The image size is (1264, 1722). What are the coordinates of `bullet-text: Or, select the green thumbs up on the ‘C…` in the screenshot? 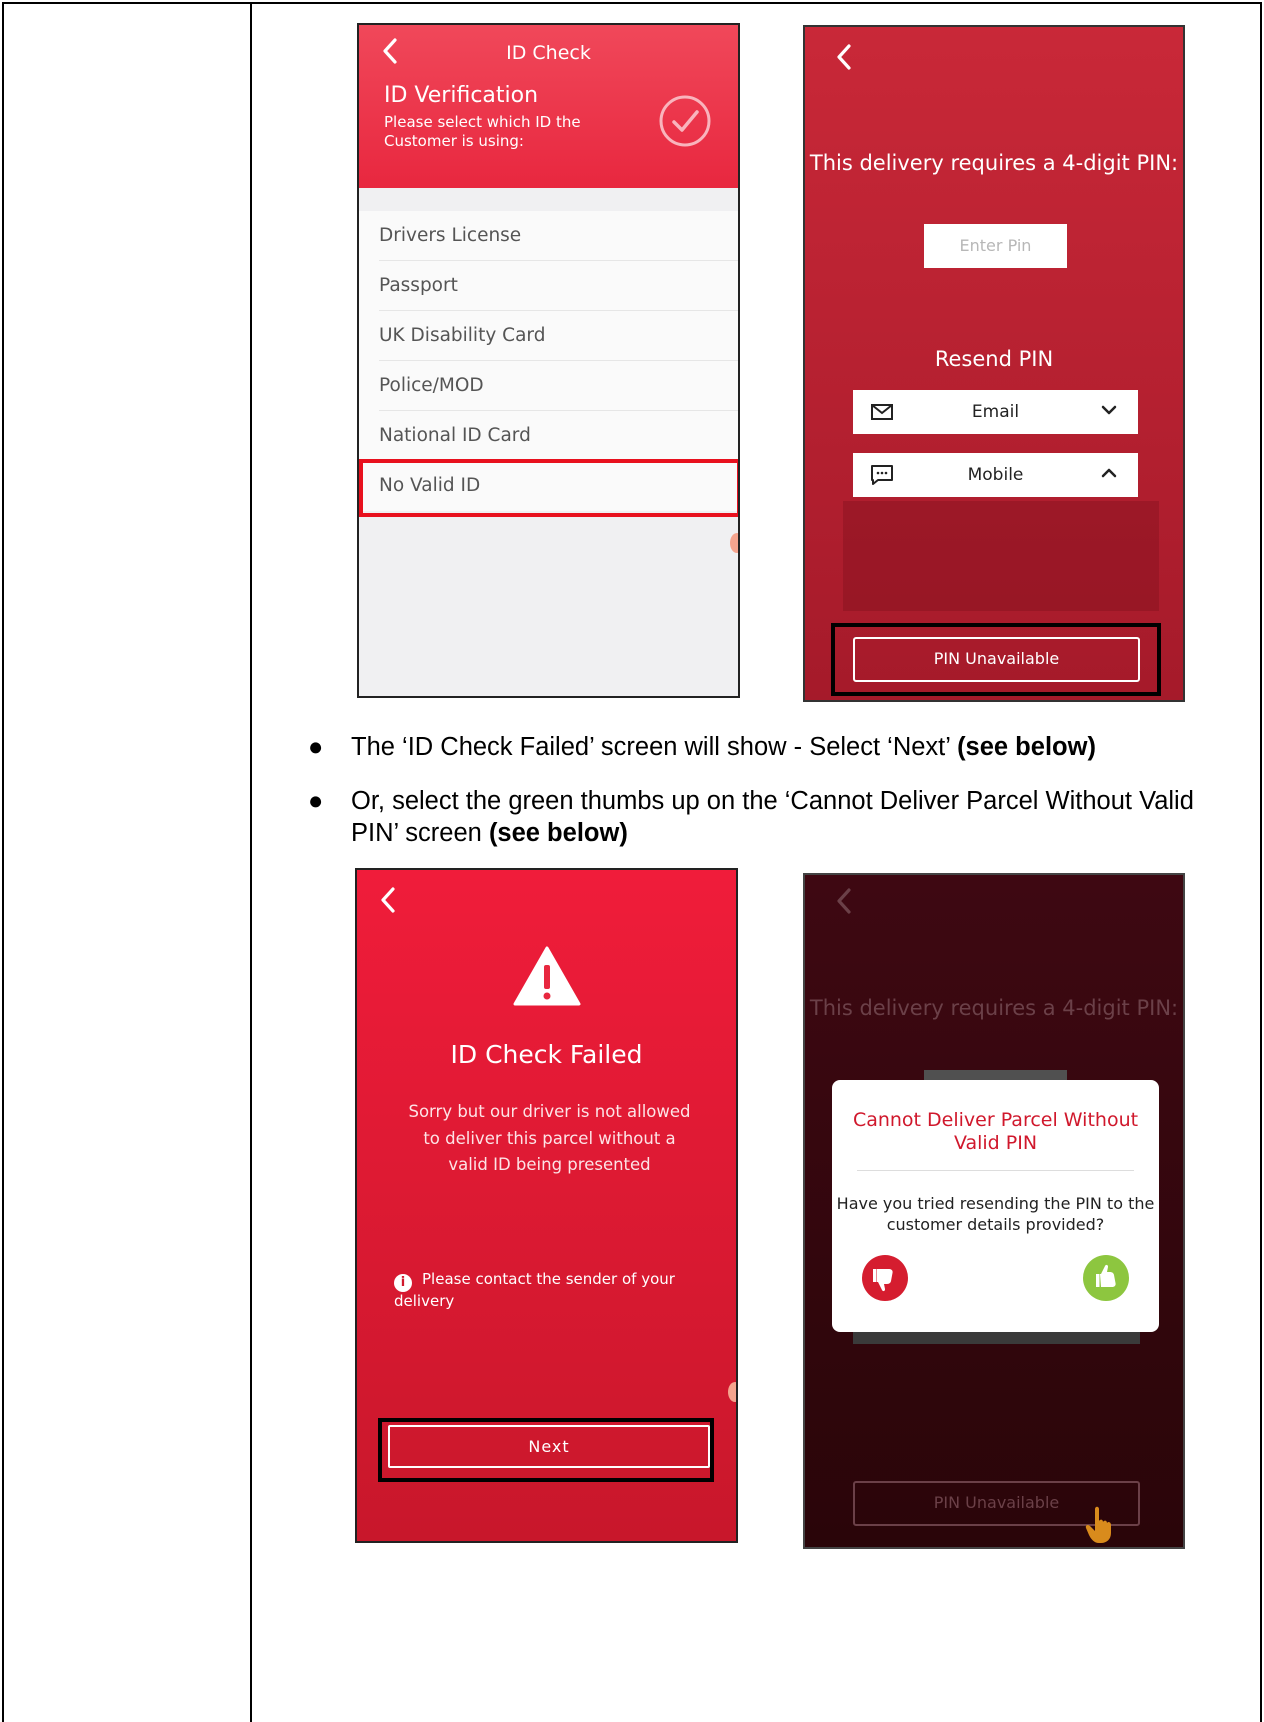 It's located at (791, 817).